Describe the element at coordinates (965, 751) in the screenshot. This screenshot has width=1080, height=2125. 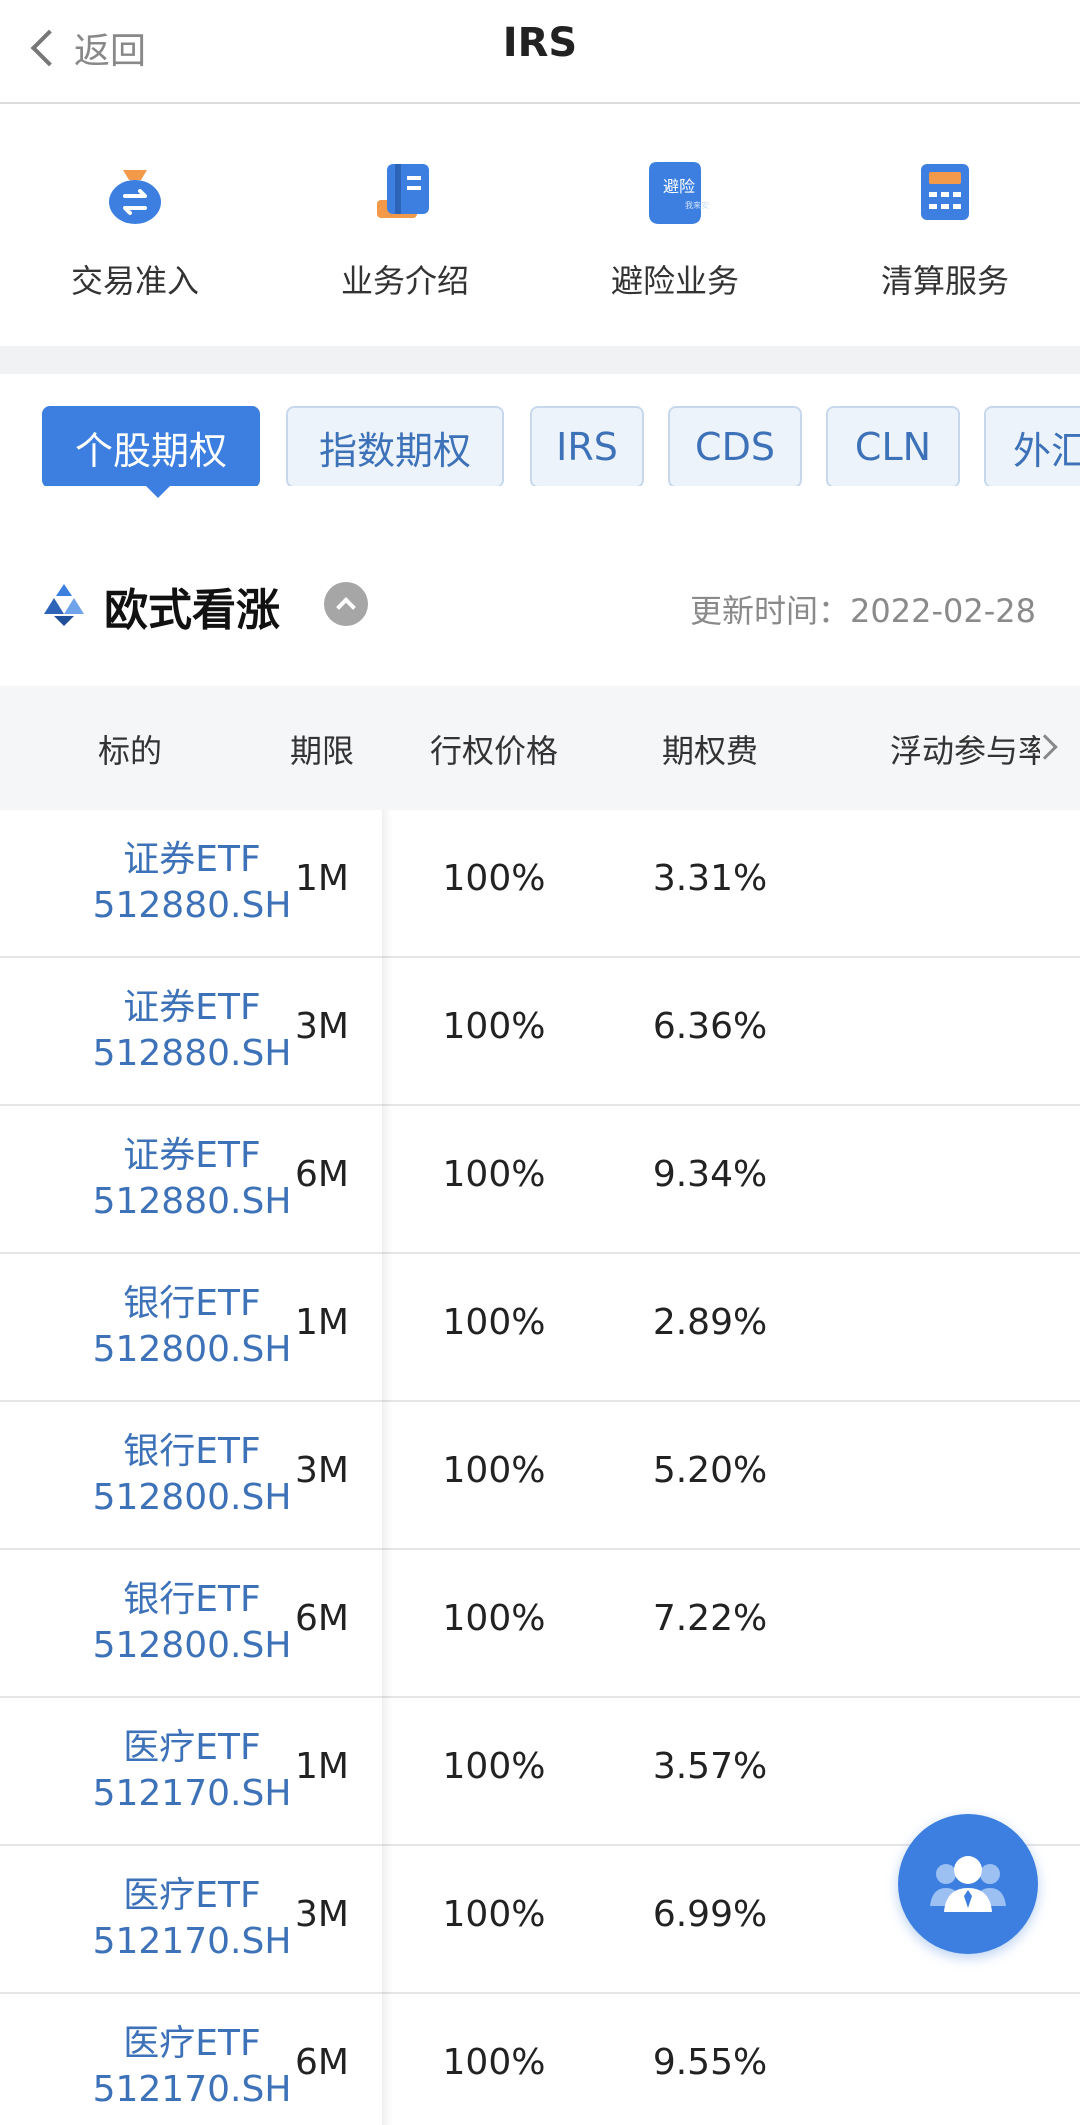
I see `col-participation: 浮动参与率` at that location.